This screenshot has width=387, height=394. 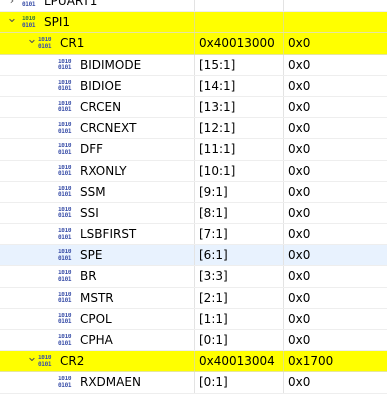 I want to click on address-cell: 0x40013000, so click(x=237, y=43).